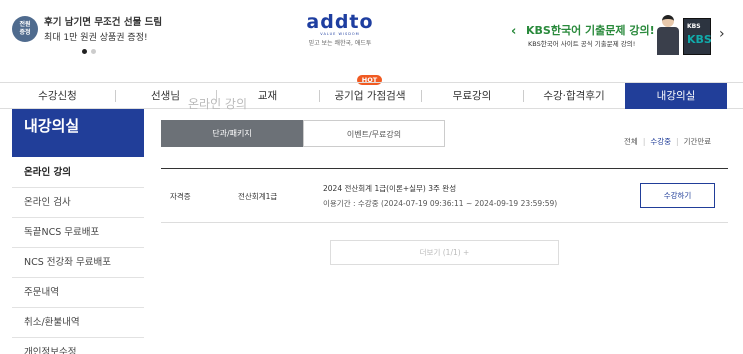 This screenshot has width=743, height=354. I want to click on tab-single-package: 단과/패키지, so click(232, 133).